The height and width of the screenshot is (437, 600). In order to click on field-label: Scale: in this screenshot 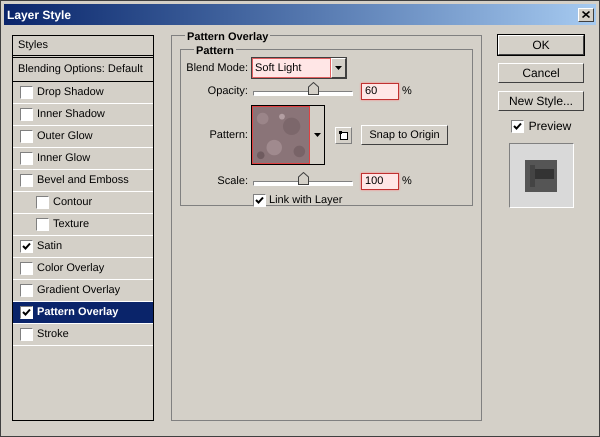, I will do `click(232, 181)`.